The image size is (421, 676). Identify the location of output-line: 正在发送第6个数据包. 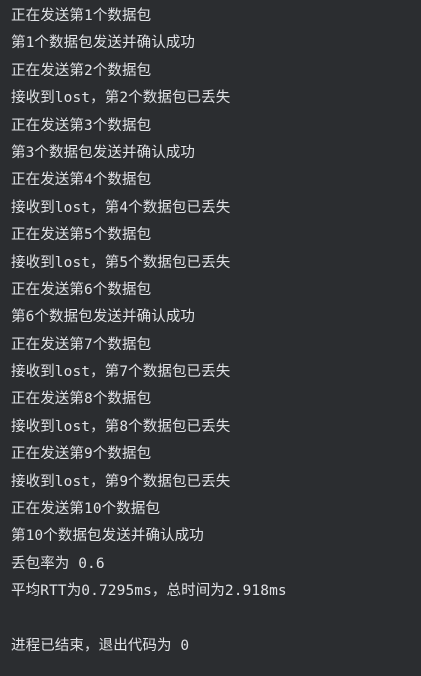
(81, 289).